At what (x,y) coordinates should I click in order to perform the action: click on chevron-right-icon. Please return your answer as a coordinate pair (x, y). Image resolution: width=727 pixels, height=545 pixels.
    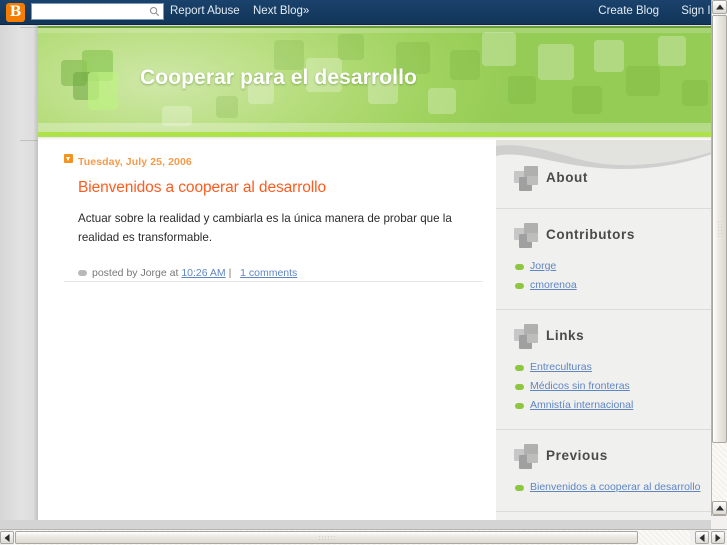
    Looking at the image, I should click on (718, 537).